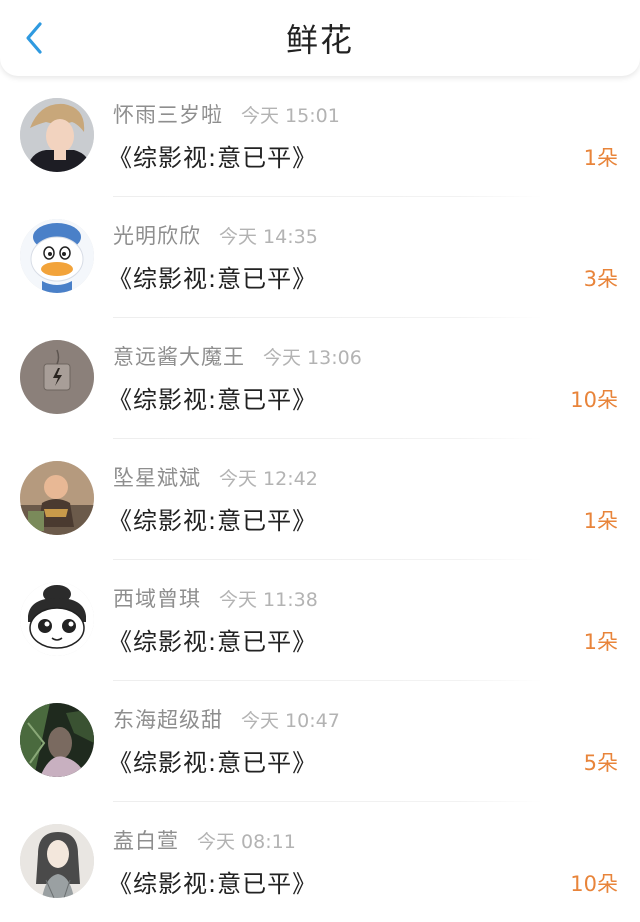  What do you see at coordinates (57, 740) in the screenshot?
I see `avatar-dark-photo` at bounding box center [57, 740].